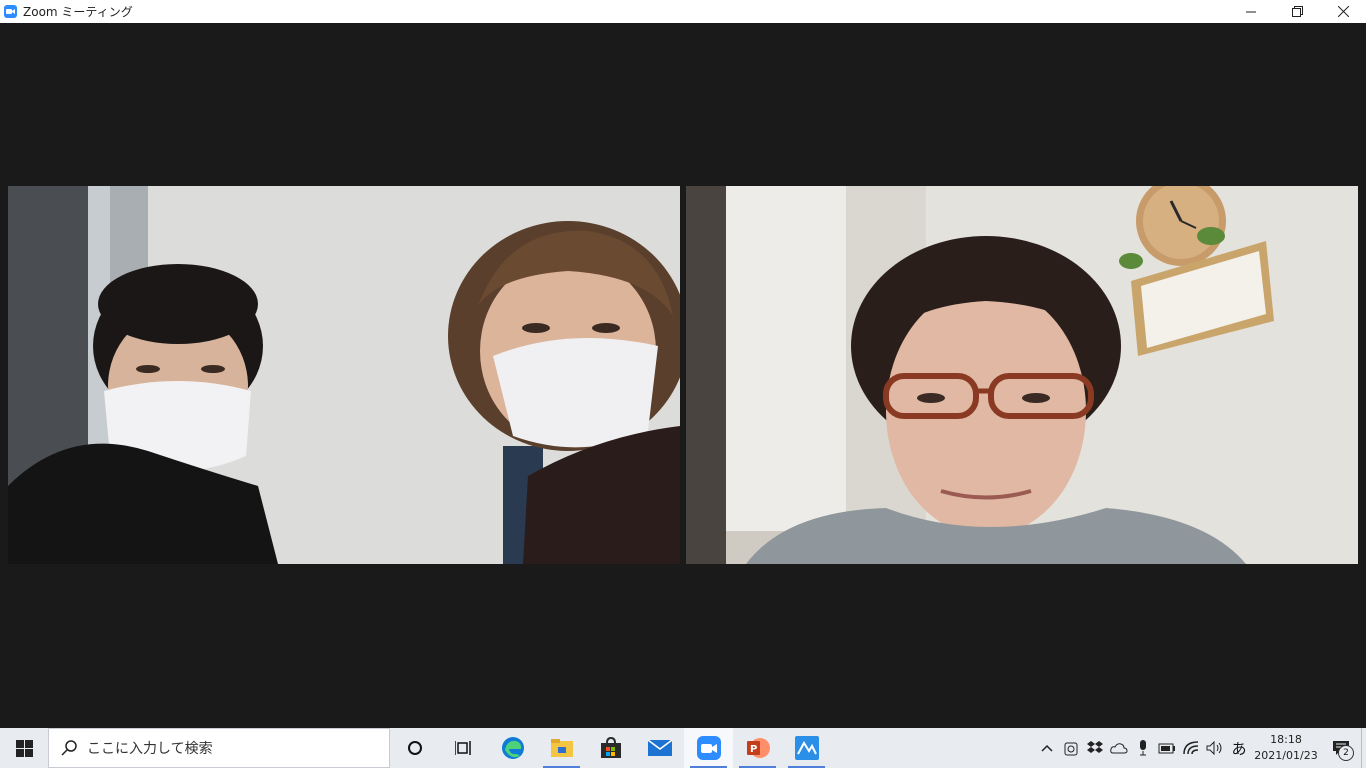 The image size is (1366, 768). I want to click on tray-volume, so click(1215, 748).